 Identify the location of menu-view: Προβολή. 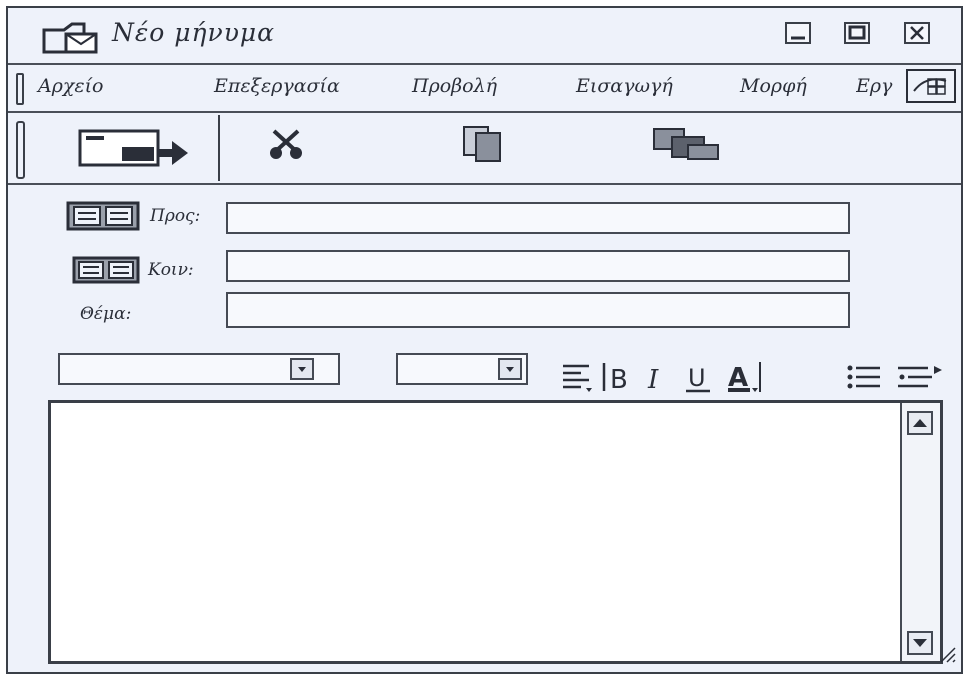
(454, 86).